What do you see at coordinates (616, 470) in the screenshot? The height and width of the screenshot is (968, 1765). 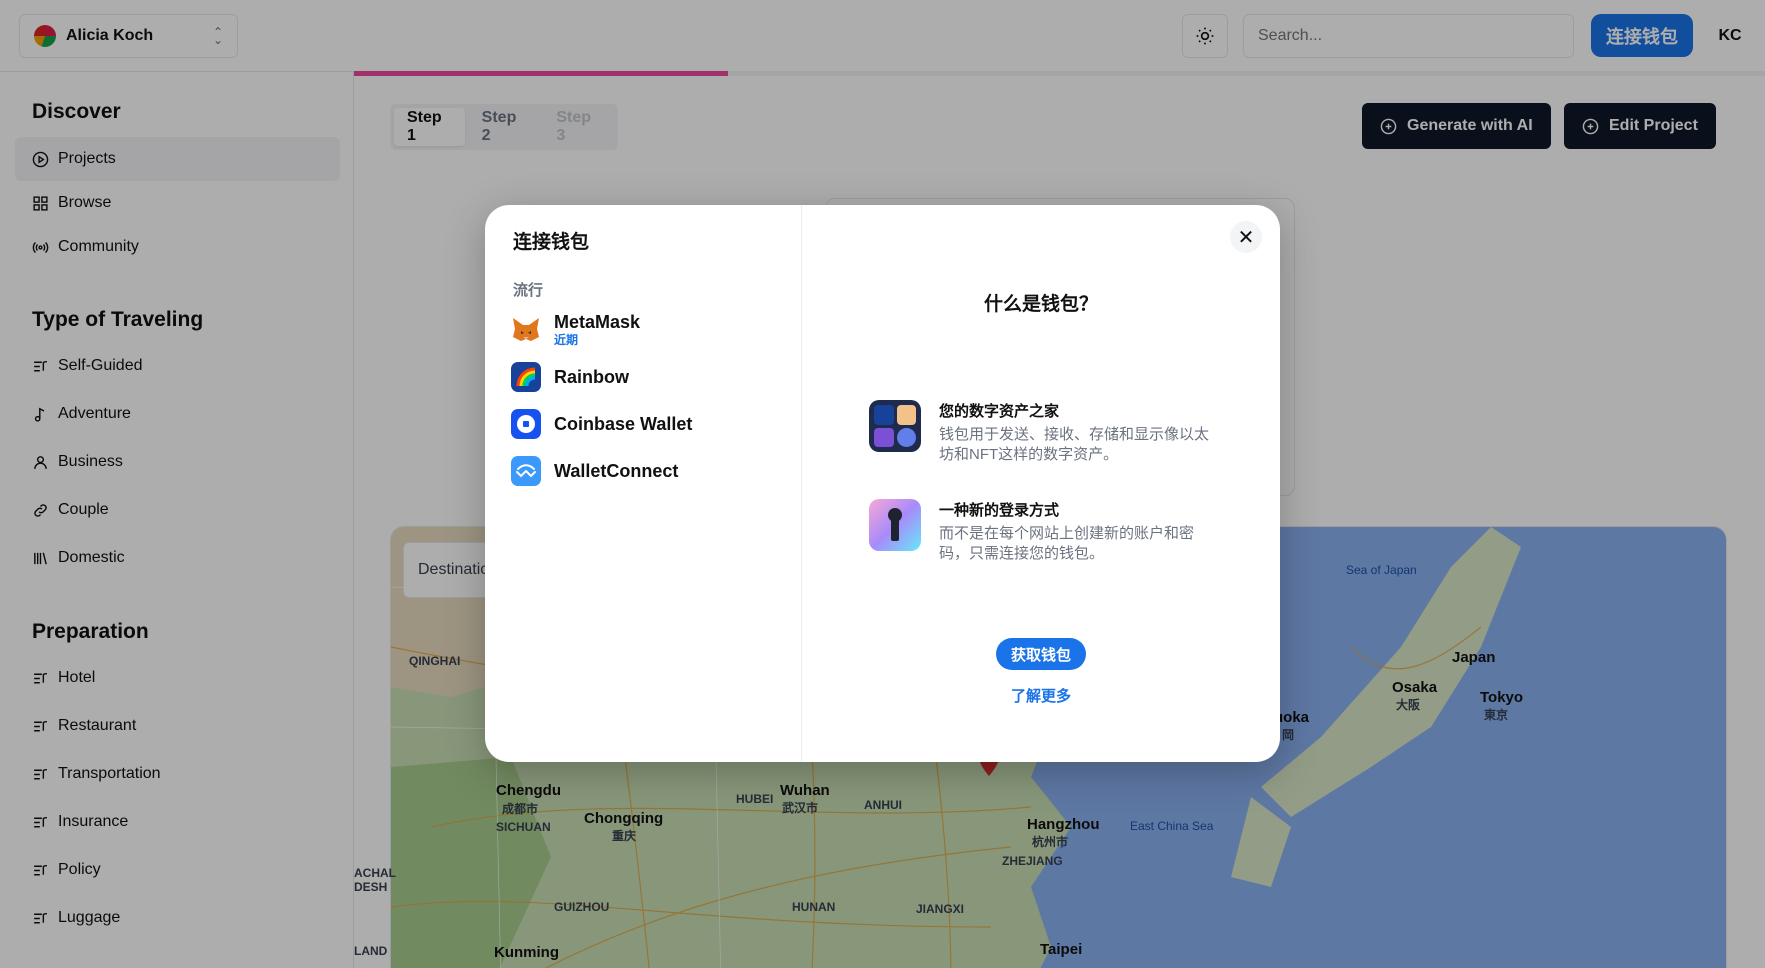 I see `wallet-name: WalletConnect` at bounding box center [616, 470].